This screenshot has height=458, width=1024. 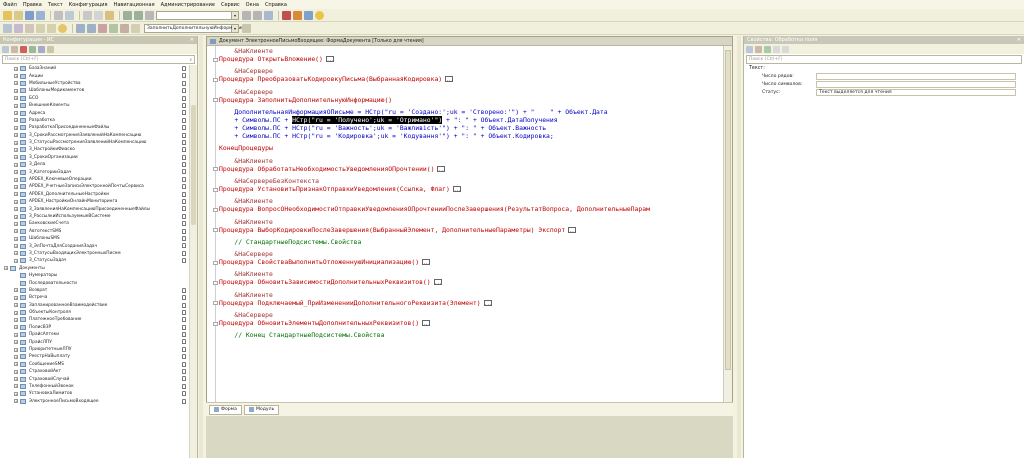 What do you see at coordinates (916, 76) in the screenshot?
I see `property-value` at bounding box center [916, 76].